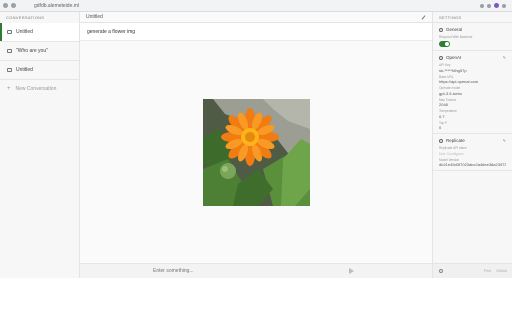 The height and width of the screenshot is (320, 512). Describe the element at coordinates (423, 17) in the screenshot. I see `edit-icon` at that location.